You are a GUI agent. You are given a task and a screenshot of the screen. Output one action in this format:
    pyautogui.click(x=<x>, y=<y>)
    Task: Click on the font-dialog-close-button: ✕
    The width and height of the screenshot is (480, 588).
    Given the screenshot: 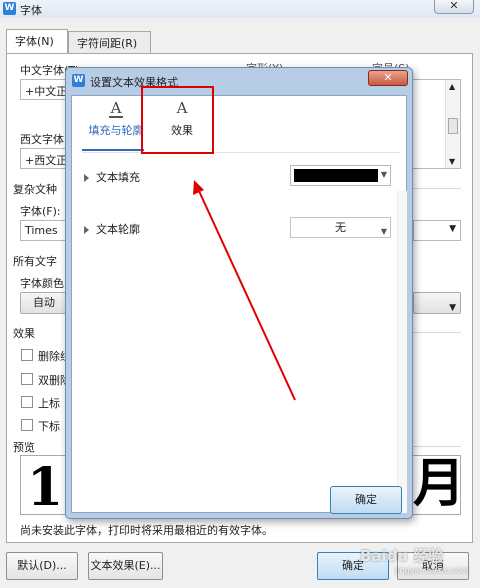 What is the action you would take?
    pyautogui.click(x=454, y=7)
    